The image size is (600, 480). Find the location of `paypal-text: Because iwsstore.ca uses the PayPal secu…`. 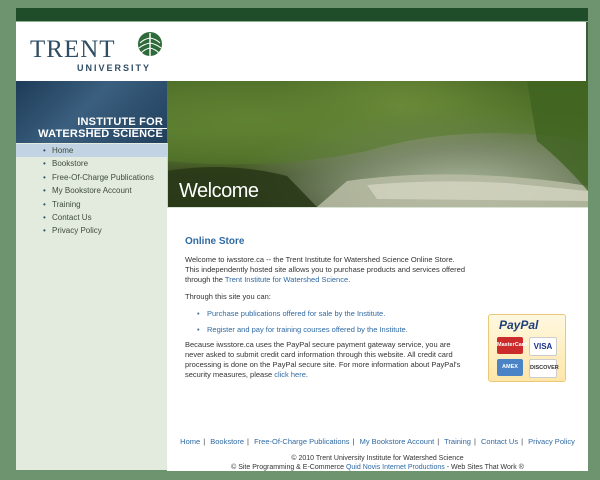

paypal-text: Because iwsstore.ca uses the PayPal secu… is located at coordinates (323, 359).